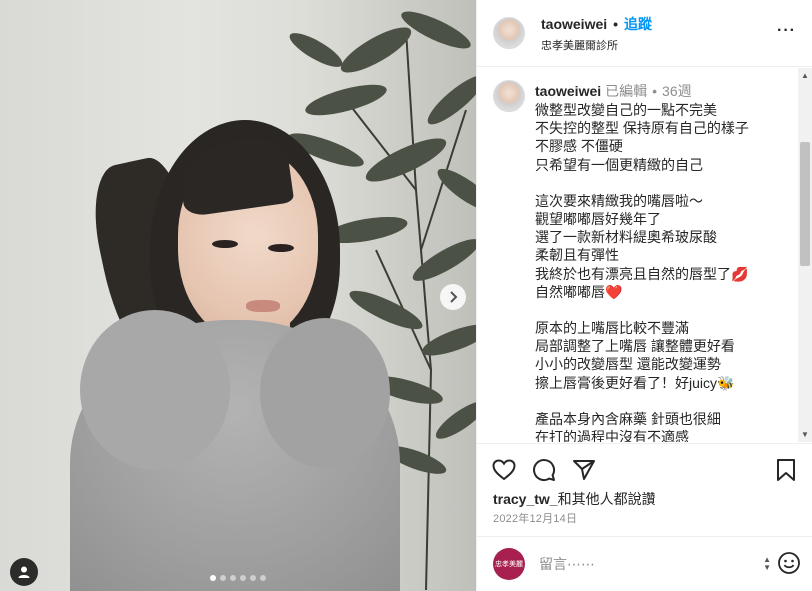 The image size is (812, 591). I want to click on caption-author-avatar, so click(509, 96).